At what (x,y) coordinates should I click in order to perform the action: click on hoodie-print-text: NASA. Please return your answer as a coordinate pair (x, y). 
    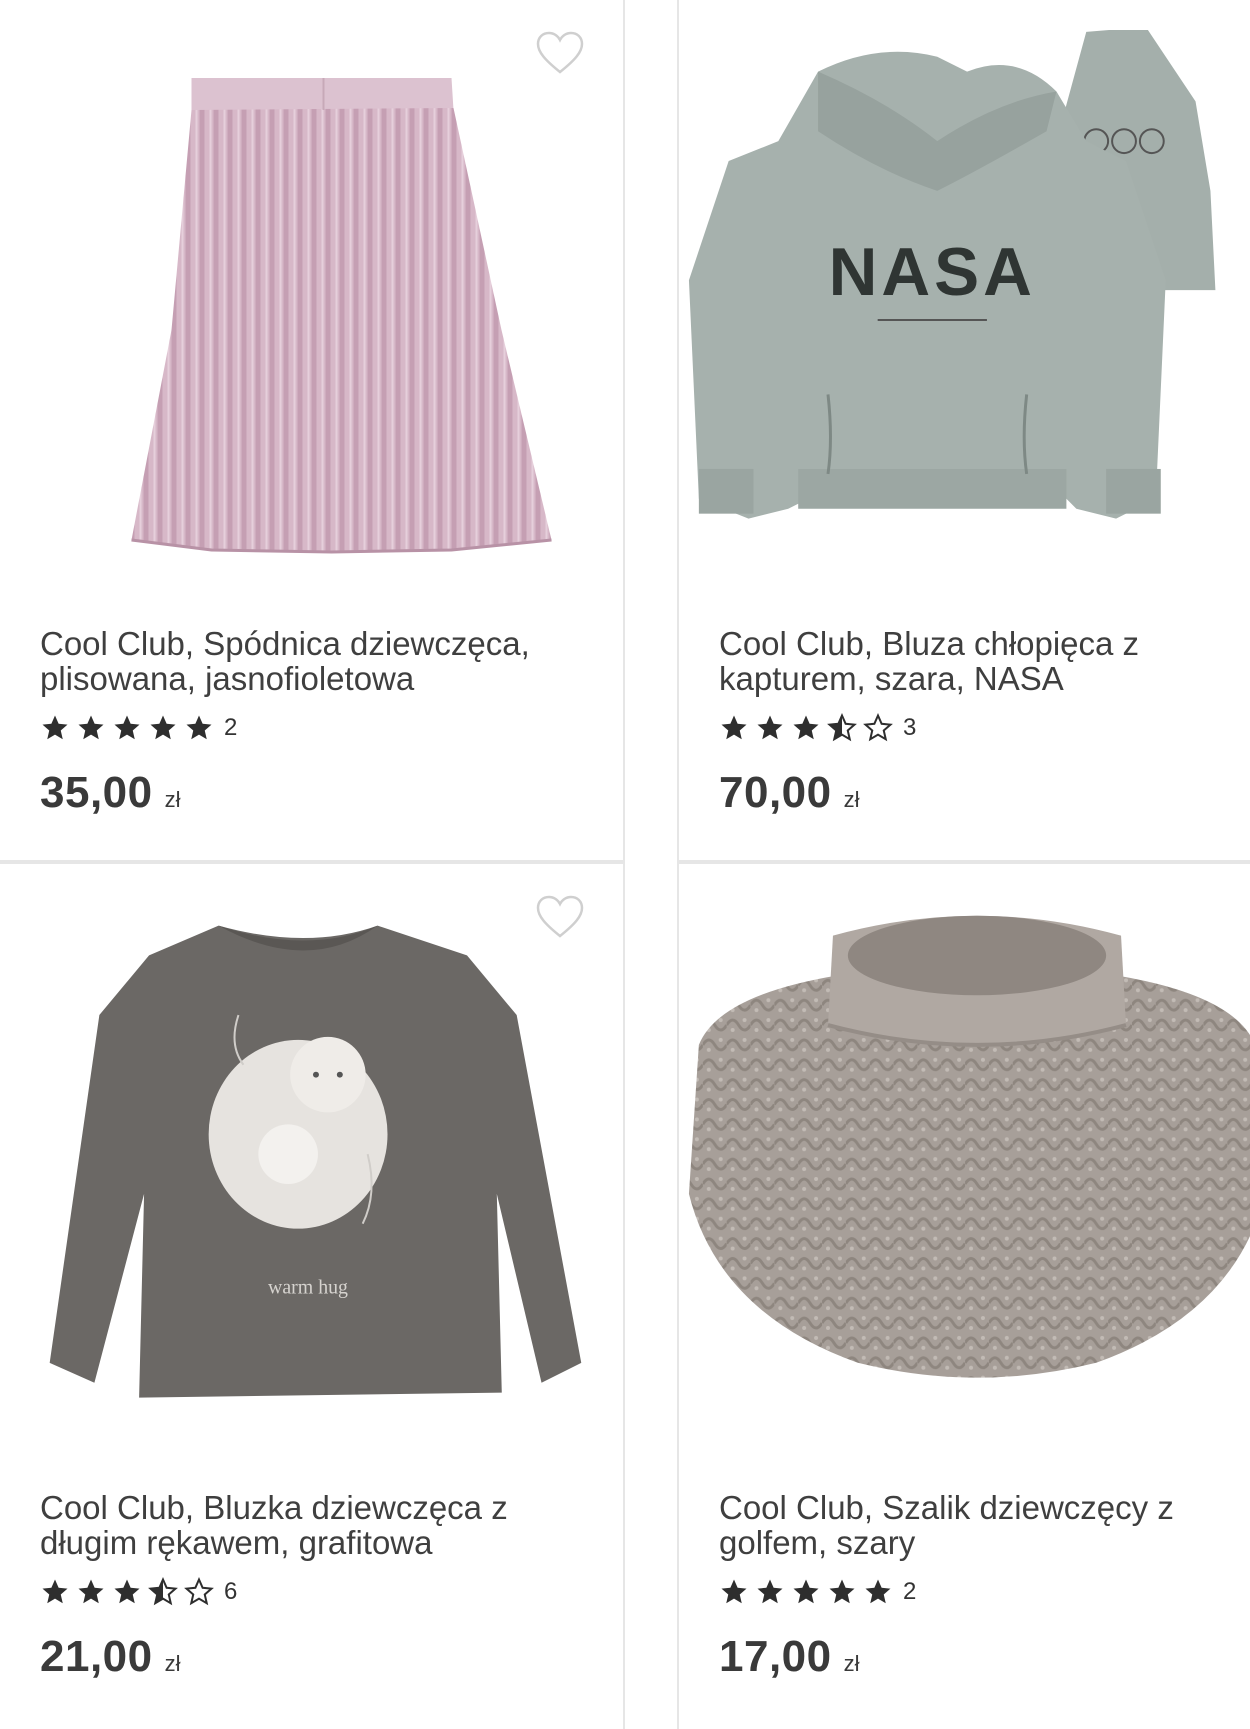
    Looking at the image, I should click on (932, 272).